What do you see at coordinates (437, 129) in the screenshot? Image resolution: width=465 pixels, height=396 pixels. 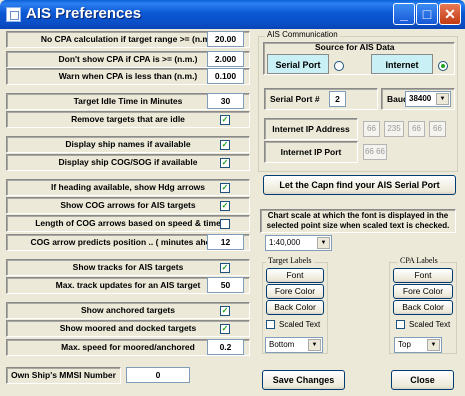 I see `ip-octet-4-input: 66` at bounding box center [437, 129].